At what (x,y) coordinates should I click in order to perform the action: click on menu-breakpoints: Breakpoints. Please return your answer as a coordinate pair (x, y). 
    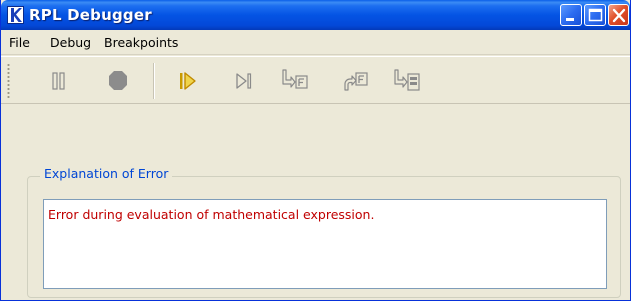
    Looking at the image, I should click on (141, 42).